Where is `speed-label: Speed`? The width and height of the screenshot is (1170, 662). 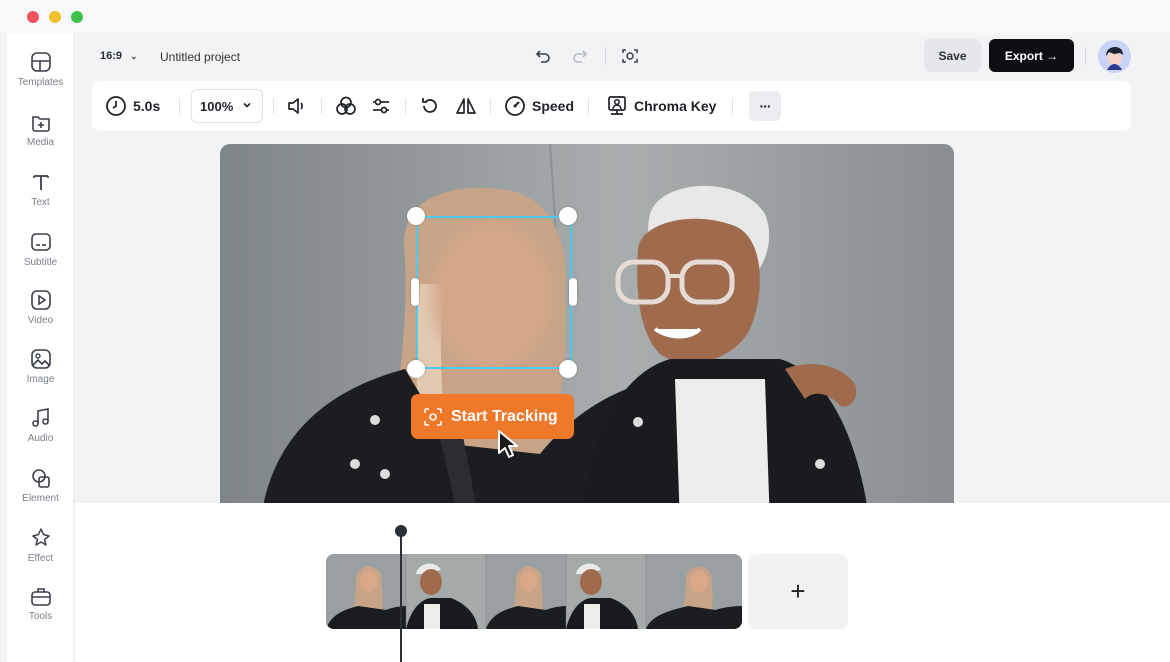 speed-label: Speed is located at coordinates (553, 106).